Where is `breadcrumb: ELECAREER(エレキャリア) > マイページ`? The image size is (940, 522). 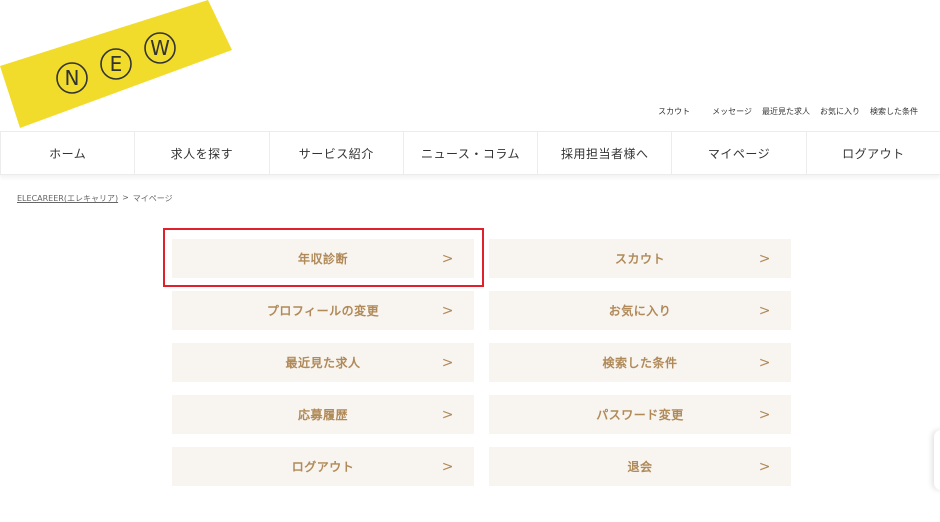
breadcrumb: ELECAREER(エレキャリア) > マイページ is located at coordinates (95, 198).